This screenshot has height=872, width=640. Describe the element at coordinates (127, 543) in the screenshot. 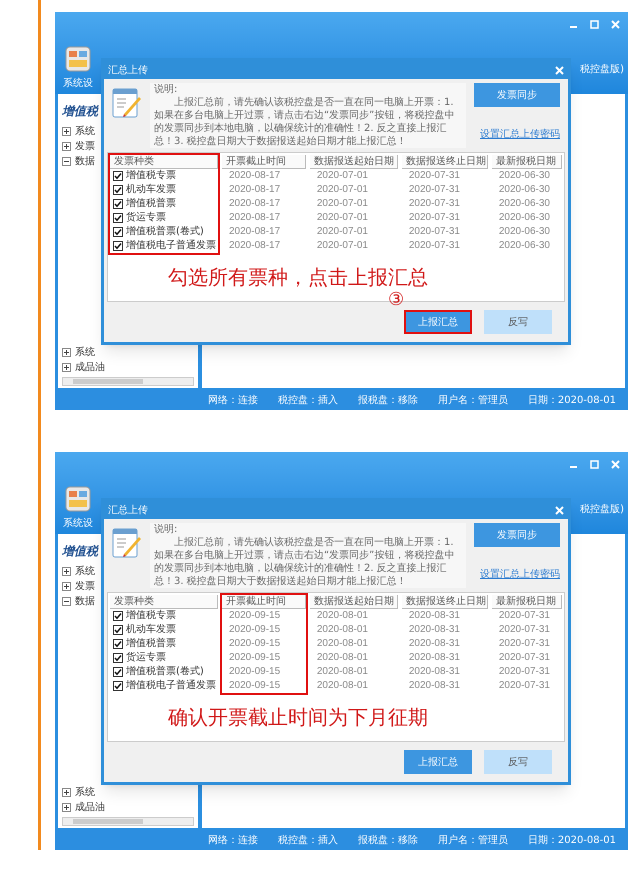

I see `notepad-icon` at that location.